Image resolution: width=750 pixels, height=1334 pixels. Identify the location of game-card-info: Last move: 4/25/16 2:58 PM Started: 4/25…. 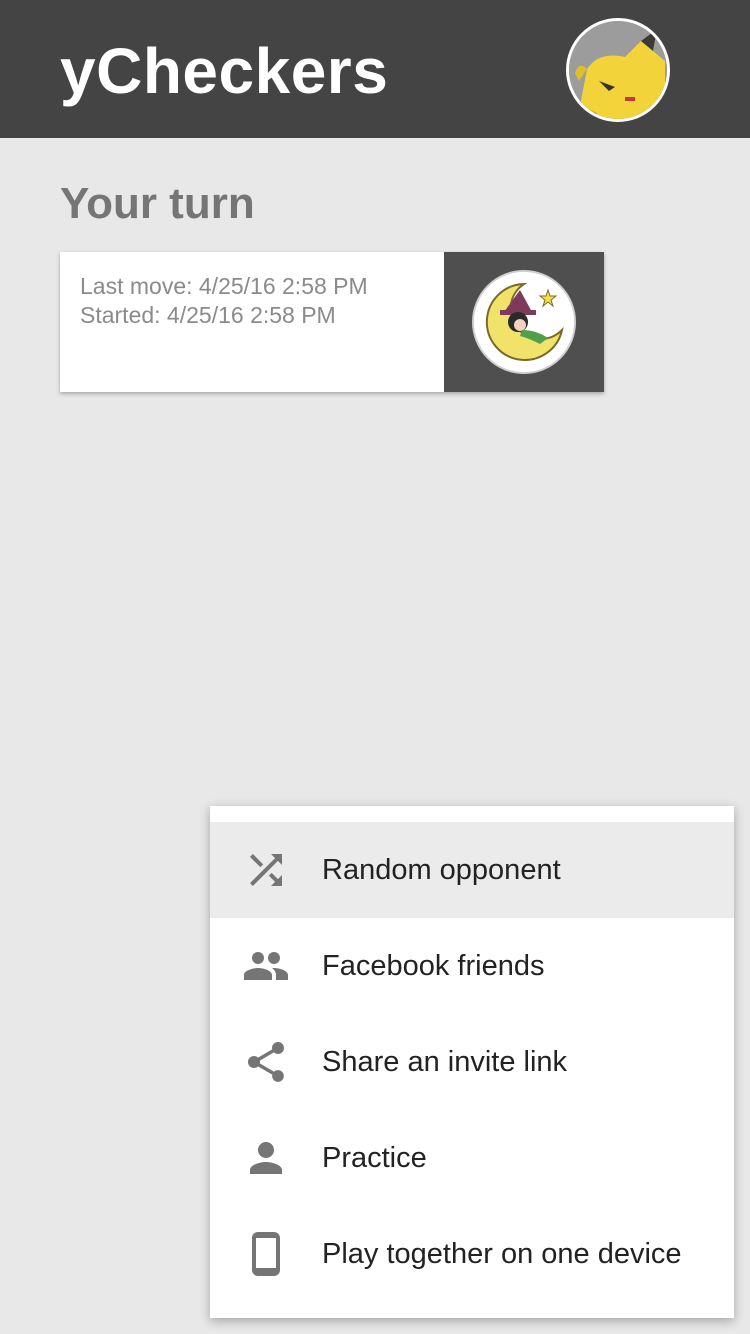
(260, 301).